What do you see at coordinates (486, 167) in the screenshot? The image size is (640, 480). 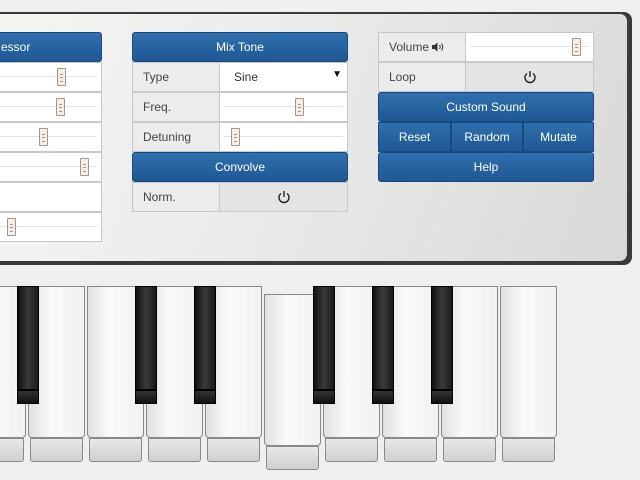 I see `help-button: Help` at bounding box center [486, 167].